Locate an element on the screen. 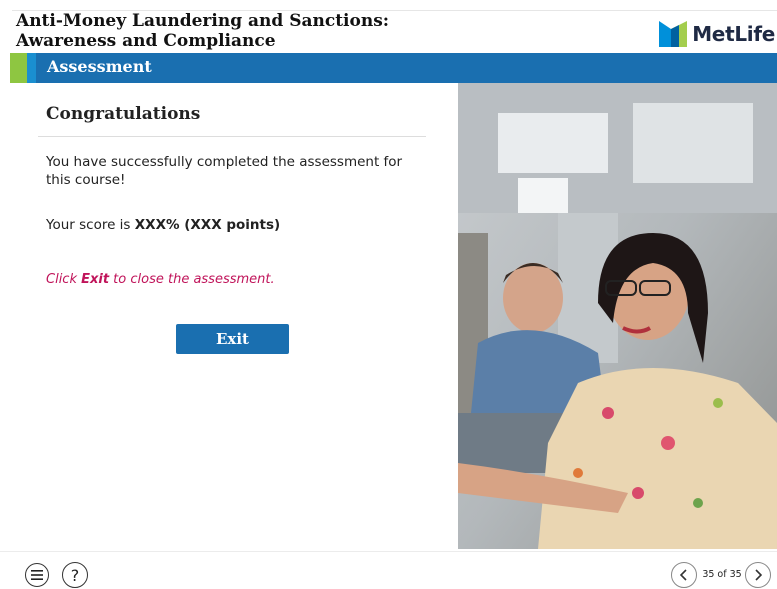 This screenshot has height=589, width=777. section-bar: Assessment is located at coordinates (393, 68).